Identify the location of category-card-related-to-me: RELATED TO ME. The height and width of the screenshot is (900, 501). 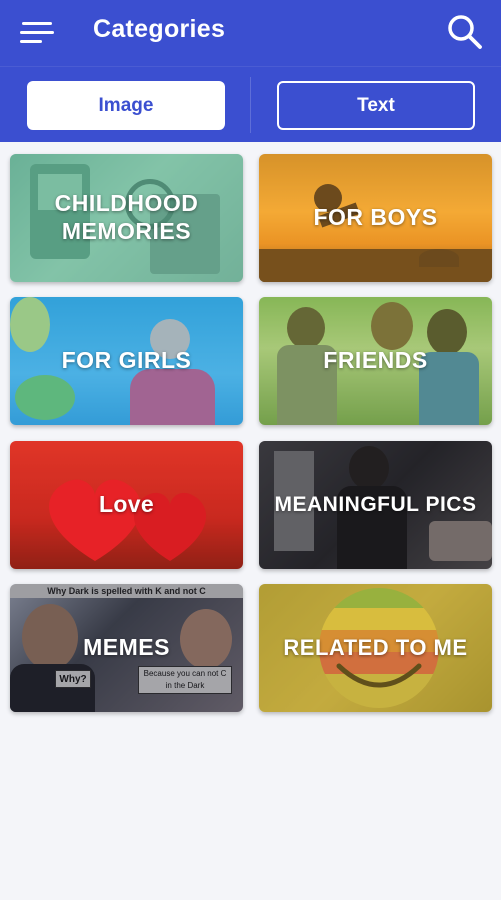
(375, 648).